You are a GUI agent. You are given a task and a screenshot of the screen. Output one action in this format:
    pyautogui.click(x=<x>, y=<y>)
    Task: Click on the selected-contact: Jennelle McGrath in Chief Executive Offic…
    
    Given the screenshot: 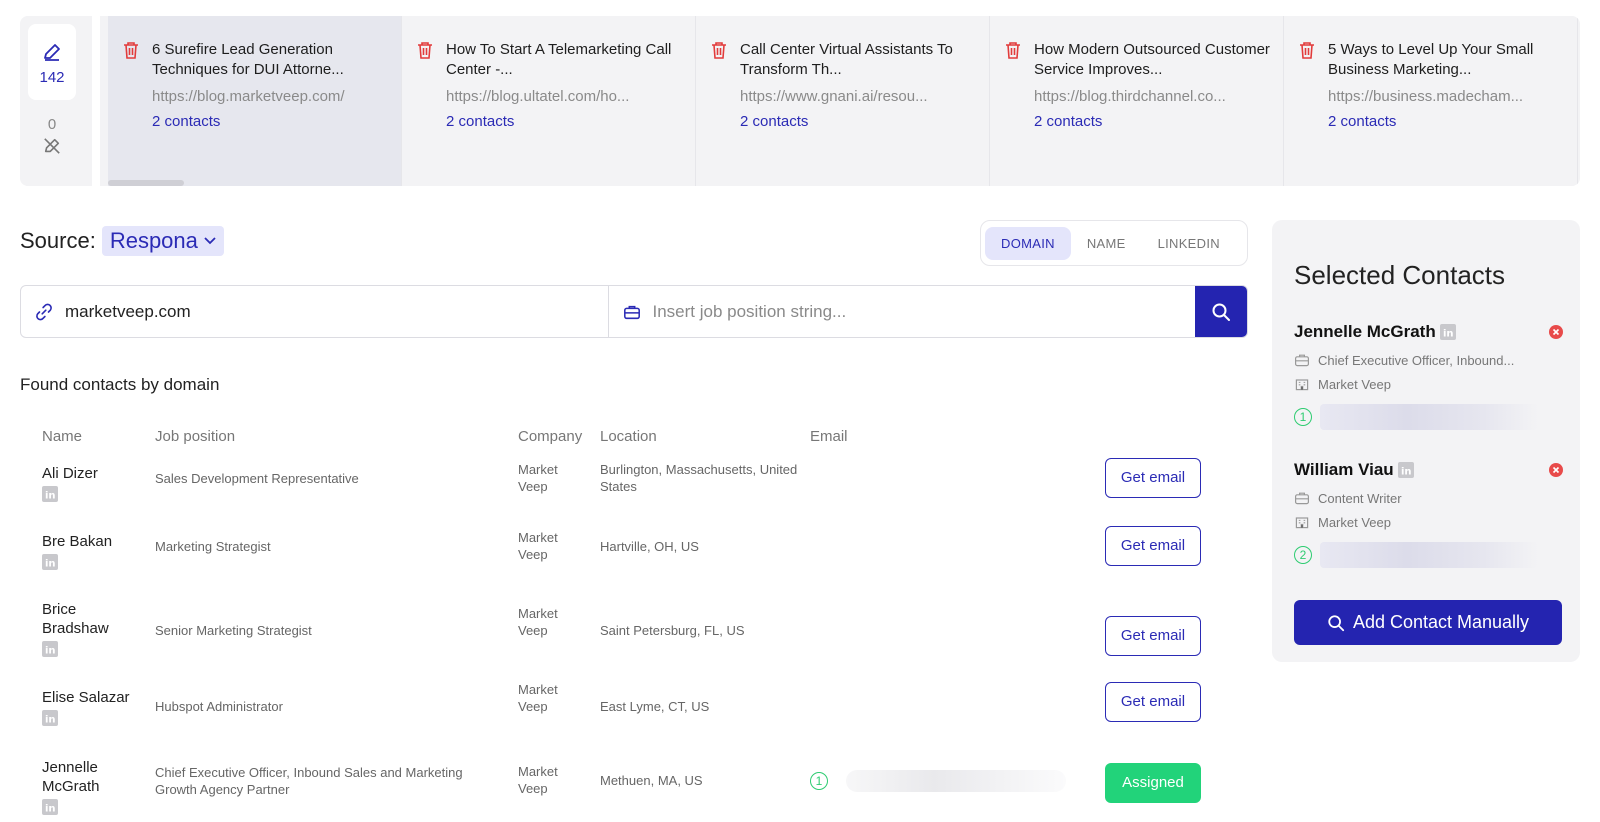 What is the action you would take?
    pyautogui.click(x=1429, y=376)
    